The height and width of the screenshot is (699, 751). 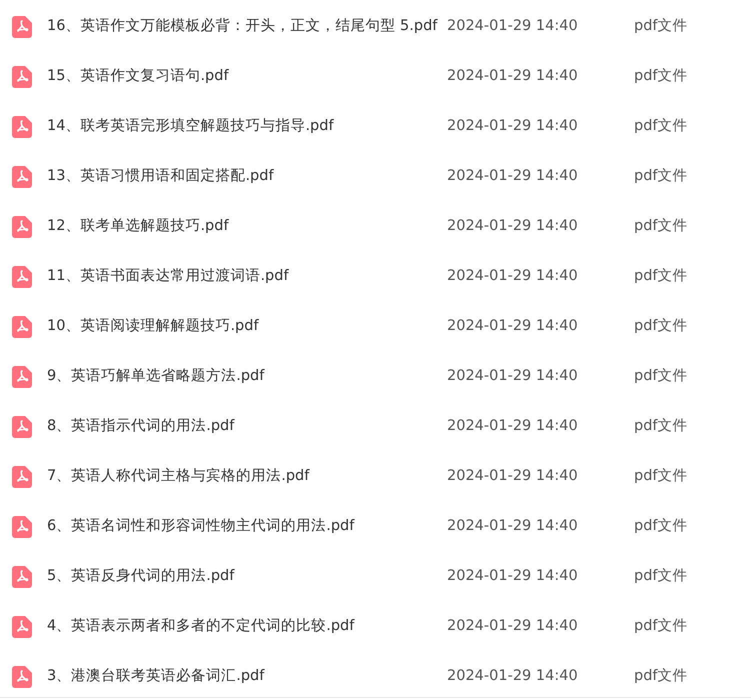 I want to click on file-name: 10、英语阅读理解解题技巧.pdf, so click(x=247, y=327).